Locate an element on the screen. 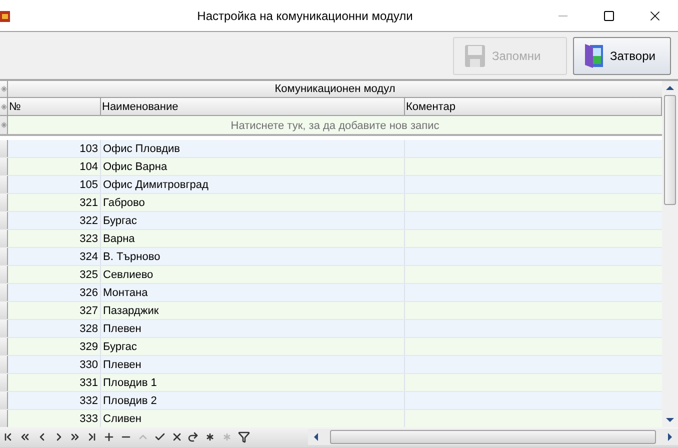 This screenshot has height=447, width=678. table-cell: Монтана is located at coordinates (253, 292).